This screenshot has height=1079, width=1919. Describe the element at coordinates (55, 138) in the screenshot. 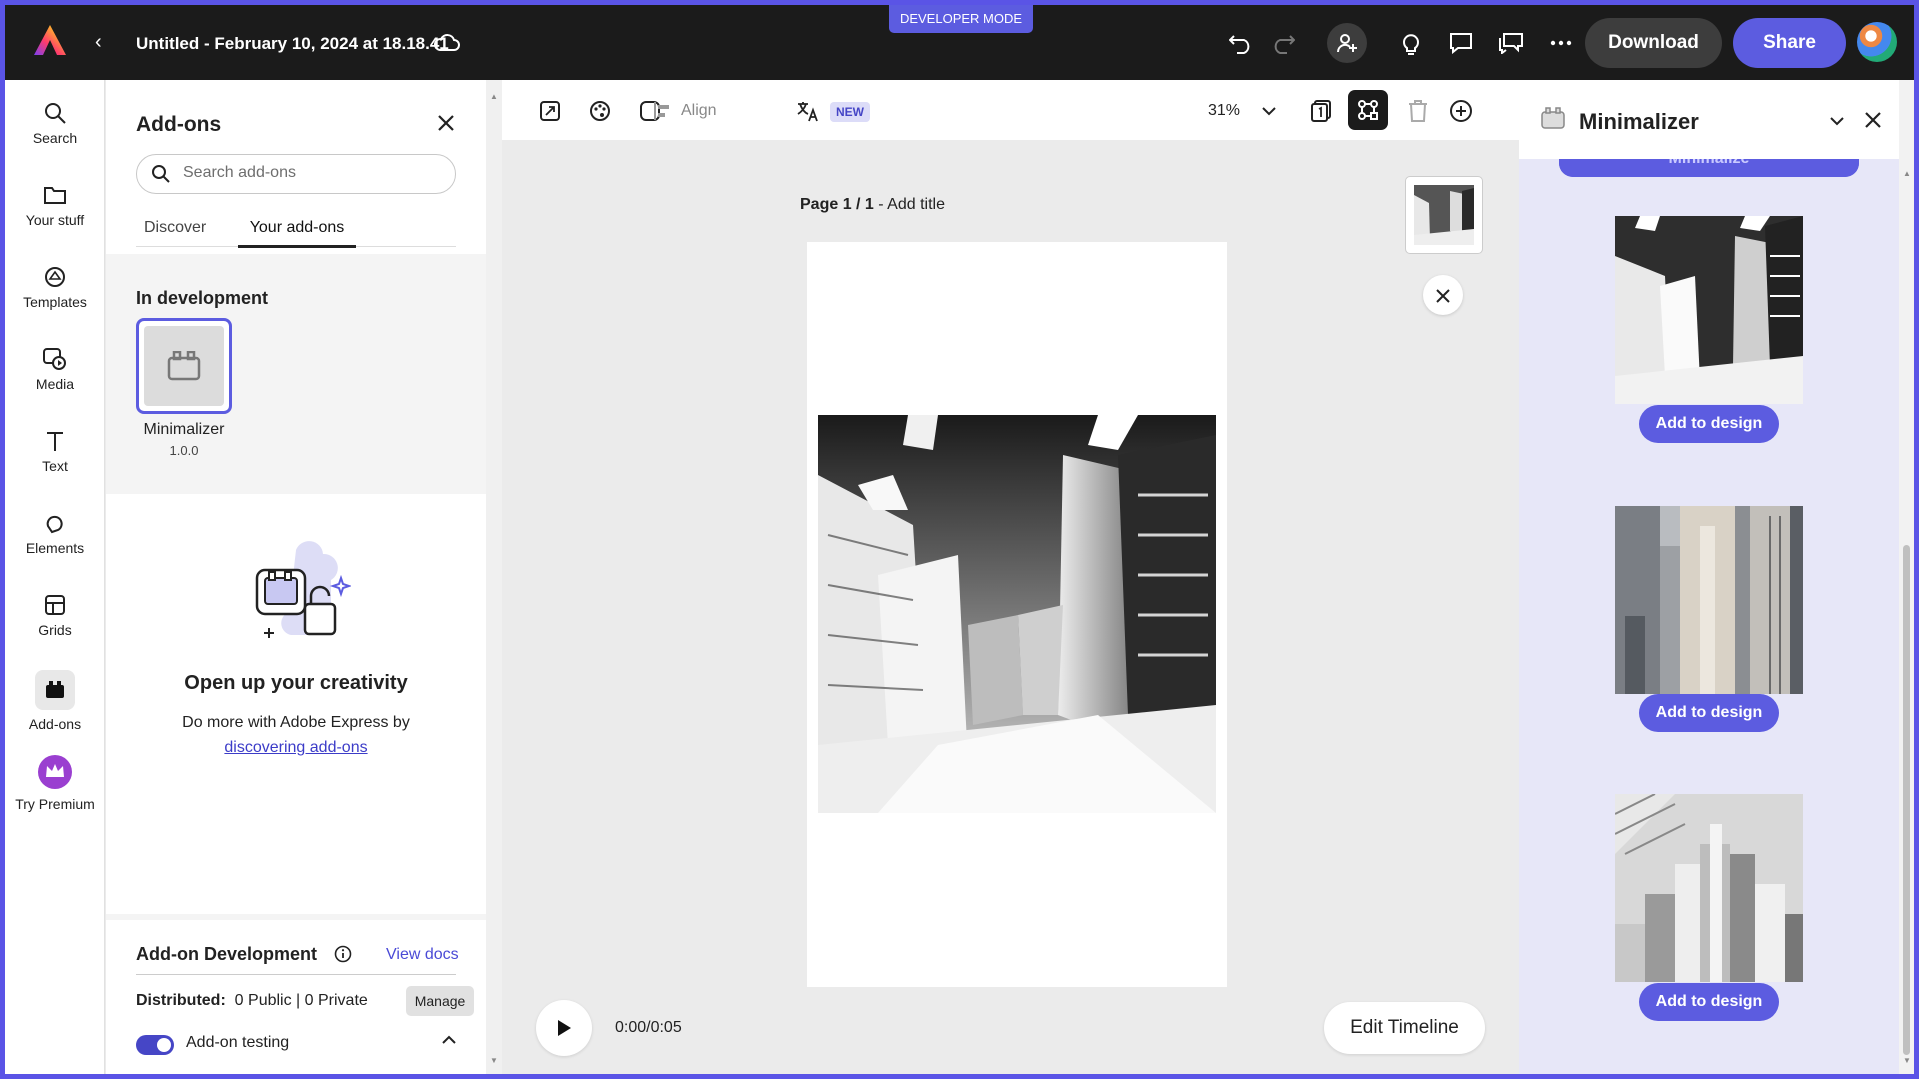

I see `rail-label: Search` at that location.